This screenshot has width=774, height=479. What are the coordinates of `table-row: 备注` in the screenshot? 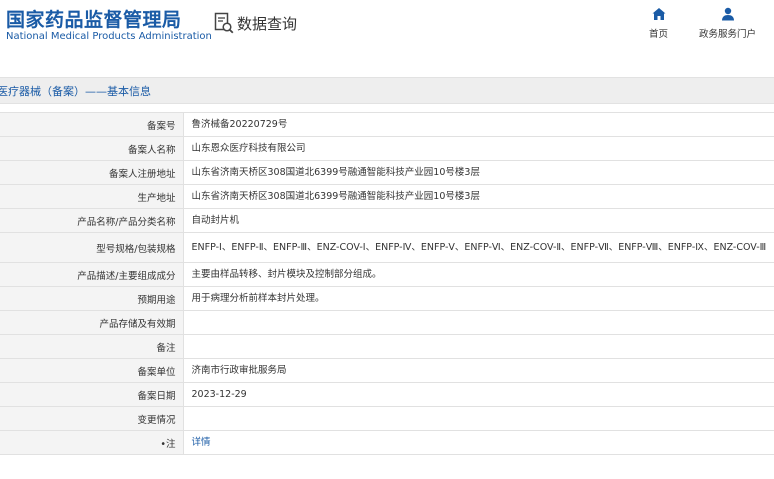 It's located at (387, 346).